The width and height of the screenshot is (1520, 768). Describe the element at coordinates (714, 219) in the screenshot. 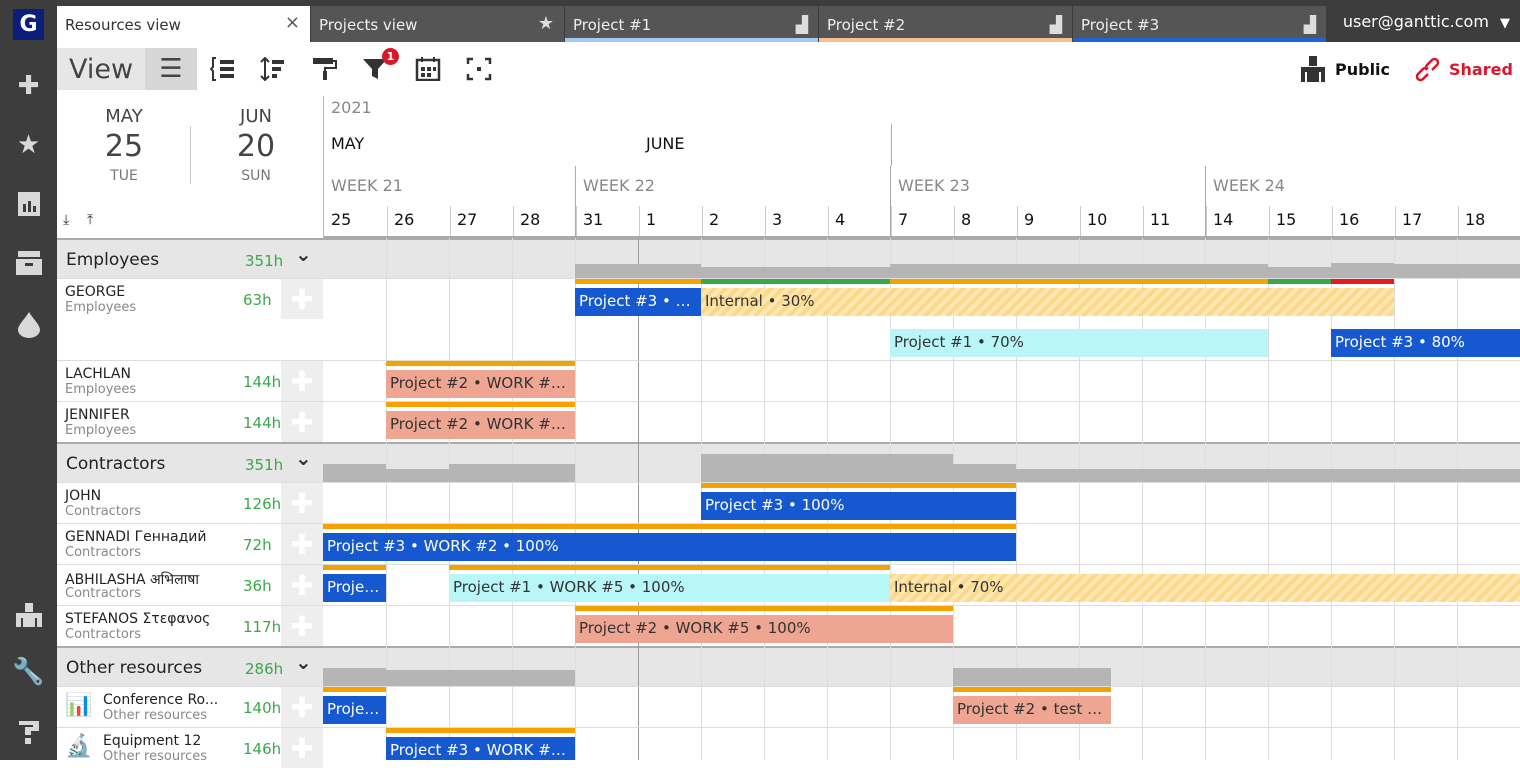

I see `day-label: 2` at that location.